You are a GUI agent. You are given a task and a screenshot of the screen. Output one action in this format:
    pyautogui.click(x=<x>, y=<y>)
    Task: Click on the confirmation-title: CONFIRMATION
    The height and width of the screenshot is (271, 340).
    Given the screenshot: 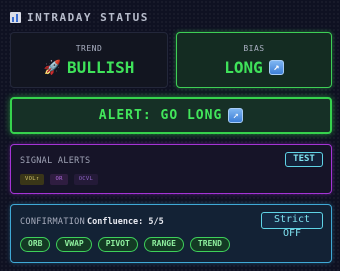 What is the action you would take?
    pyautogui.click(x=53, y=222)
    